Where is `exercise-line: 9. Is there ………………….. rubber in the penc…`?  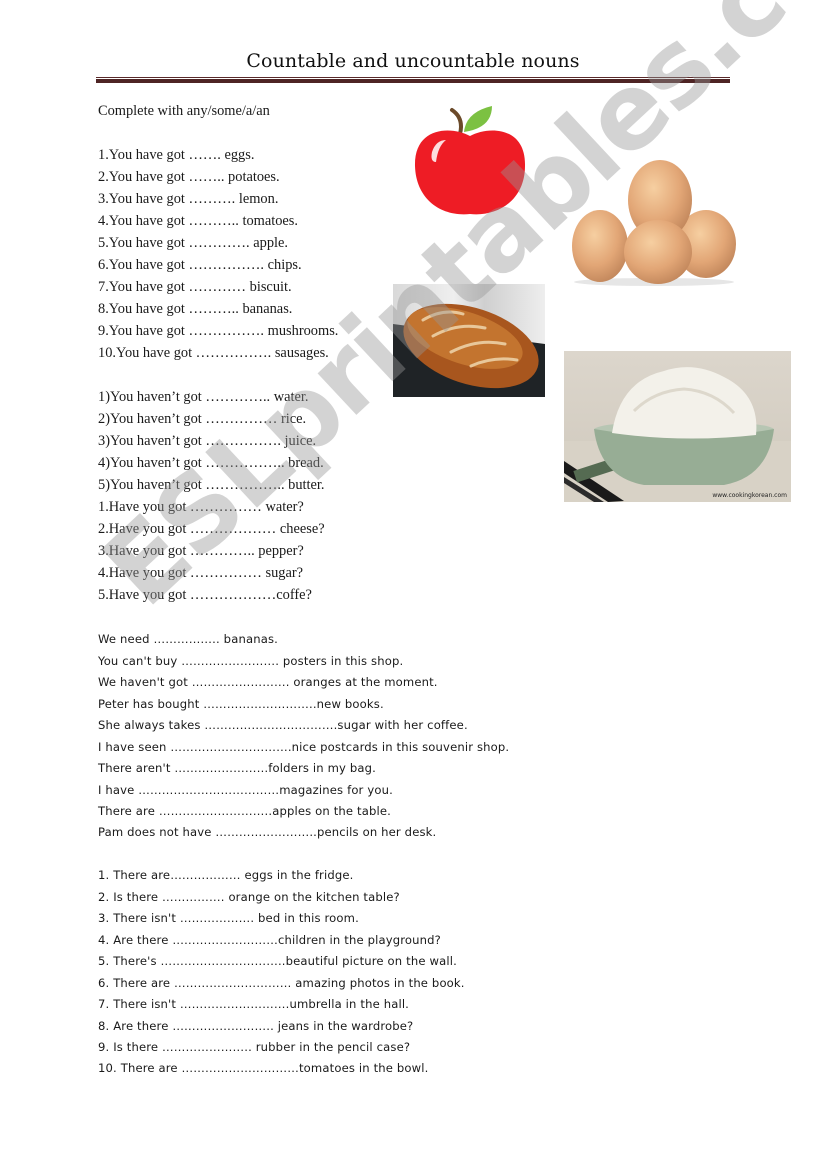
exercise-line: 9. Is there ………………….. rubber in the penc… is located at coordinates (254, 1047).